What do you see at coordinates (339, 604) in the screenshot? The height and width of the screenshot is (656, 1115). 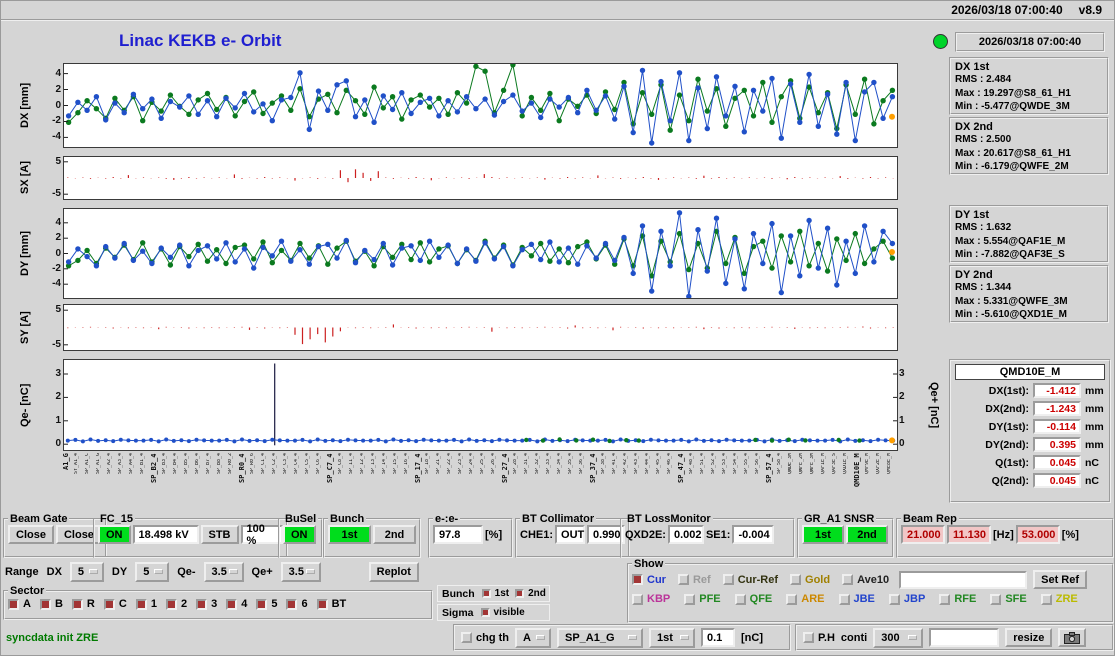 I see `checkbox-label: BT` at bounding box center [339, 604].